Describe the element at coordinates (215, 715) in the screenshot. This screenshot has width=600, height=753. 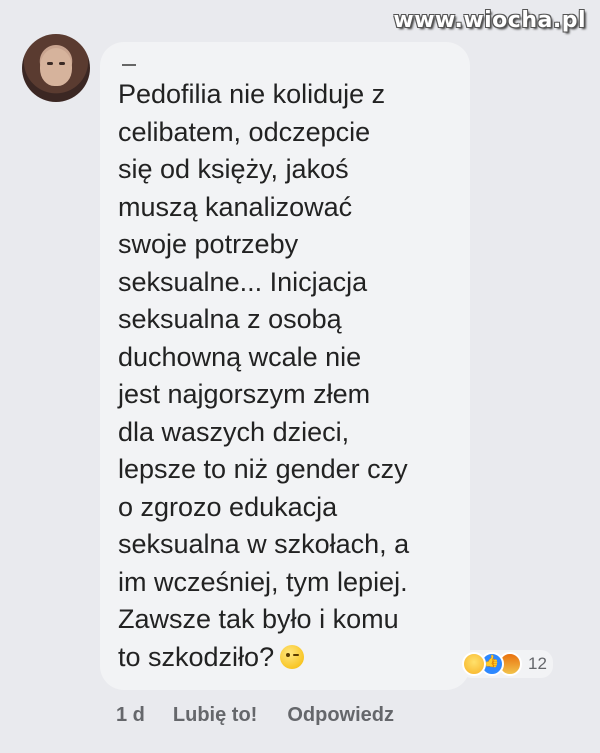
I see `like-button: Lubię to!` at that location.